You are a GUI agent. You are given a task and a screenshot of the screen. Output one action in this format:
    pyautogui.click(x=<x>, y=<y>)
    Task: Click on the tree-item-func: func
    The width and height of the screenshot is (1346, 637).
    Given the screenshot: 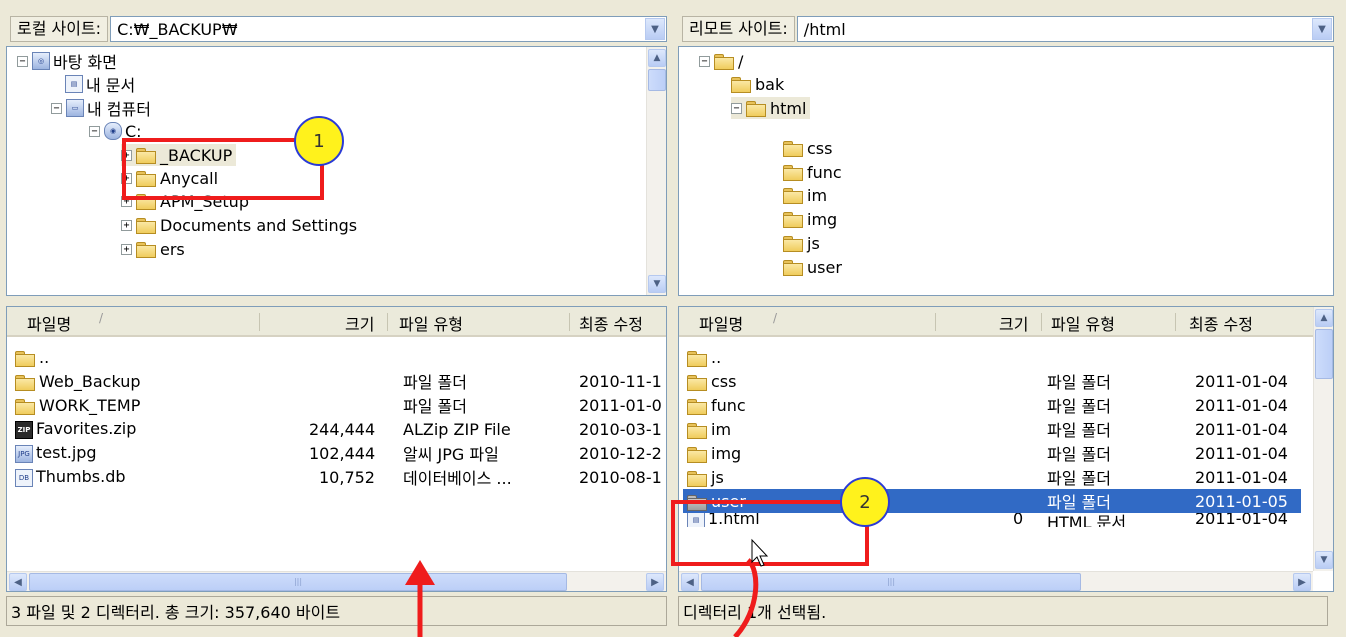 What is the action you would take?
    pyautogui.click(x=812, y=172)
    